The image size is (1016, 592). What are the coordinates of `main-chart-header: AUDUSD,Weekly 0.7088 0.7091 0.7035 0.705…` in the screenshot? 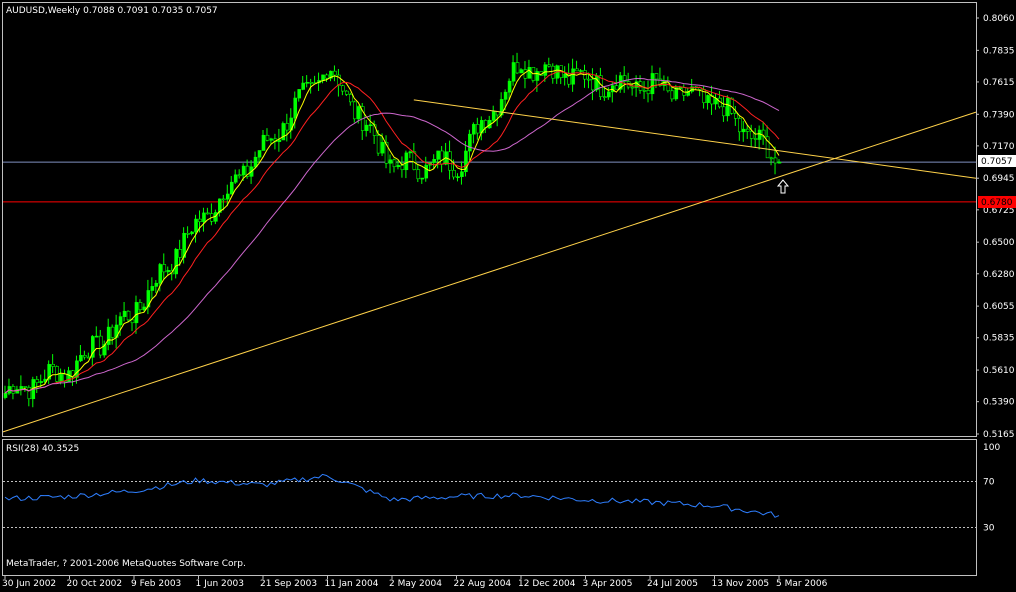 It's located at (112, 11).